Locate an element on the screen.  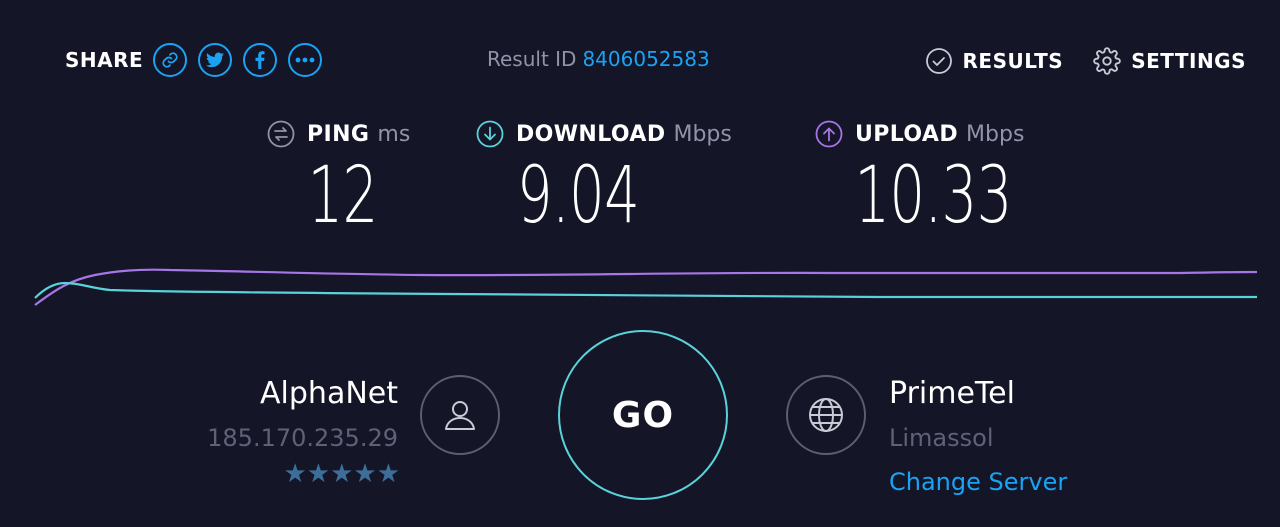
isp-rating: ★★★★★ is located at coordinates (303, 474).